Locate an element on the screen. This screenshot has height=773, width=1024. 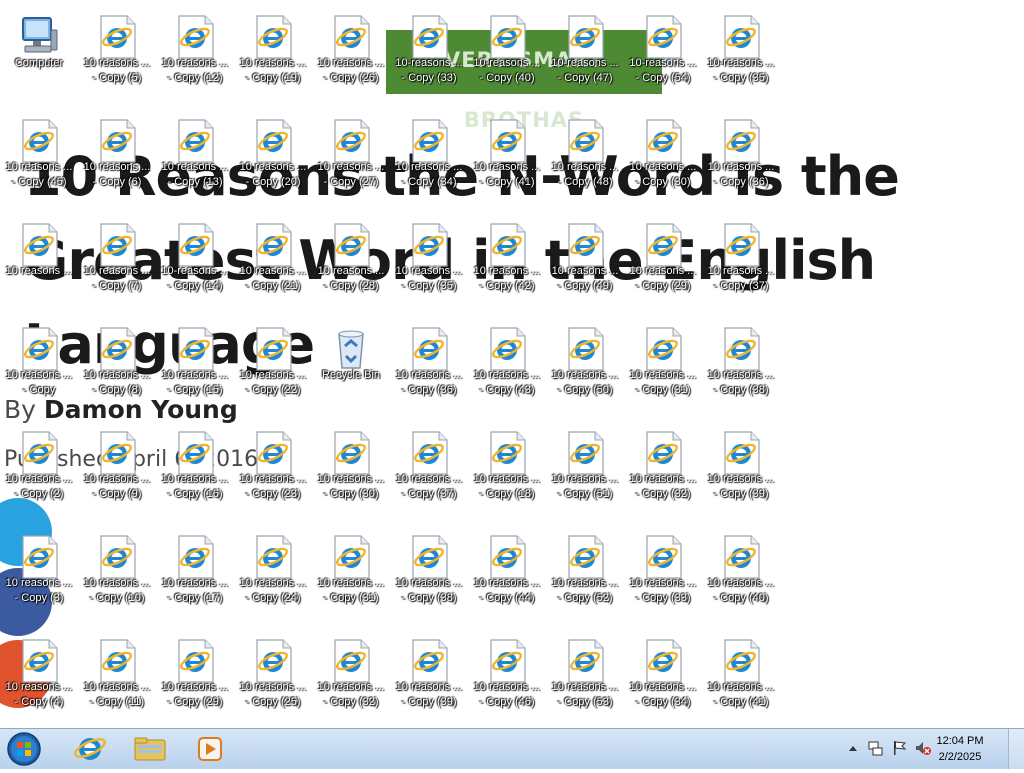
desktop-shortcut: 10 reasons ... - Copy (6) is located at coordinates (117, 160).